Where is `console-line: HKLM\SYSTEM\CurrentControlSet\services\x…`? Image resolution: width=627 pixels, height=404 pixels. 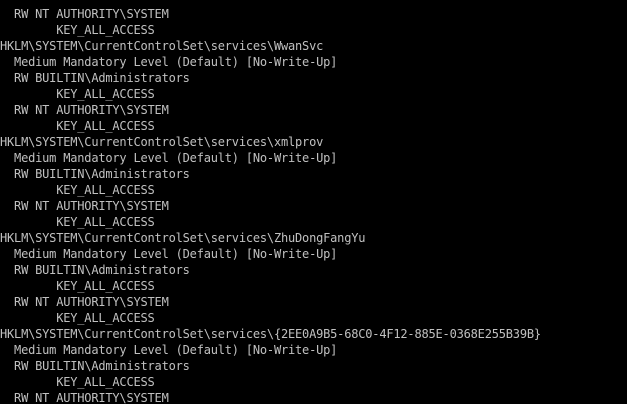
console-line: HKLM\SYSTEM\CurrentControlSet\services\x… is located at coordinates (162, 142).